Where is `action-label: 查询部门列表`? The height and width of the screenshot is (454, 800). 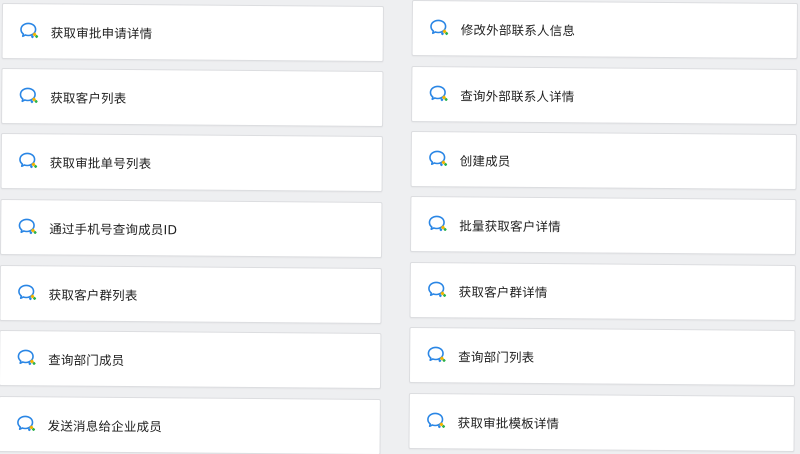
action-label: 查询部门列表 is located at coordinates (496, 356).